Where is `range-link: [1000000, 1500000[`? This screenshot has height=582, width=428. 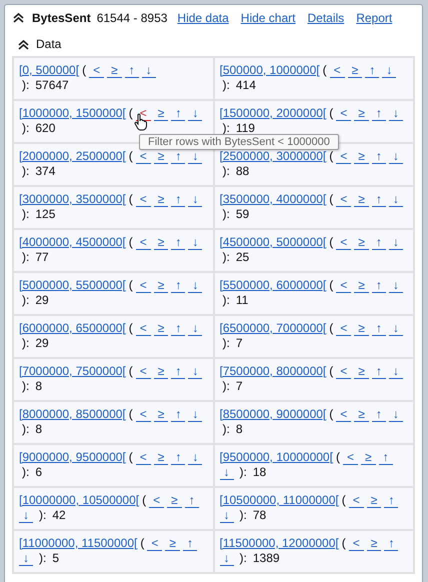
range-link: [1000000, 1500000[ is located at coordinates (72, 113).